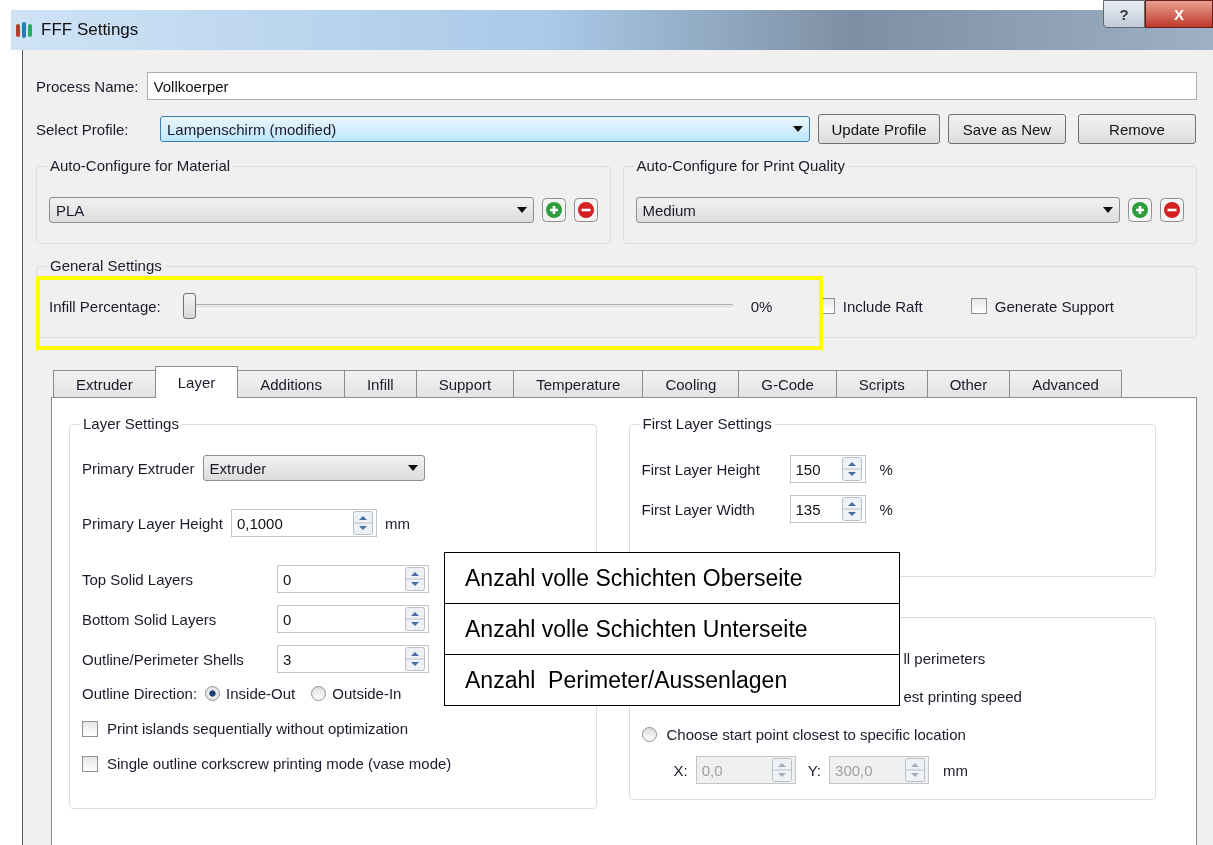 This screenshot has height=845, width=1213. Describe the element at coordinates (87, 86) in the screenshot. I see `field-label: Process Name:` at that location.